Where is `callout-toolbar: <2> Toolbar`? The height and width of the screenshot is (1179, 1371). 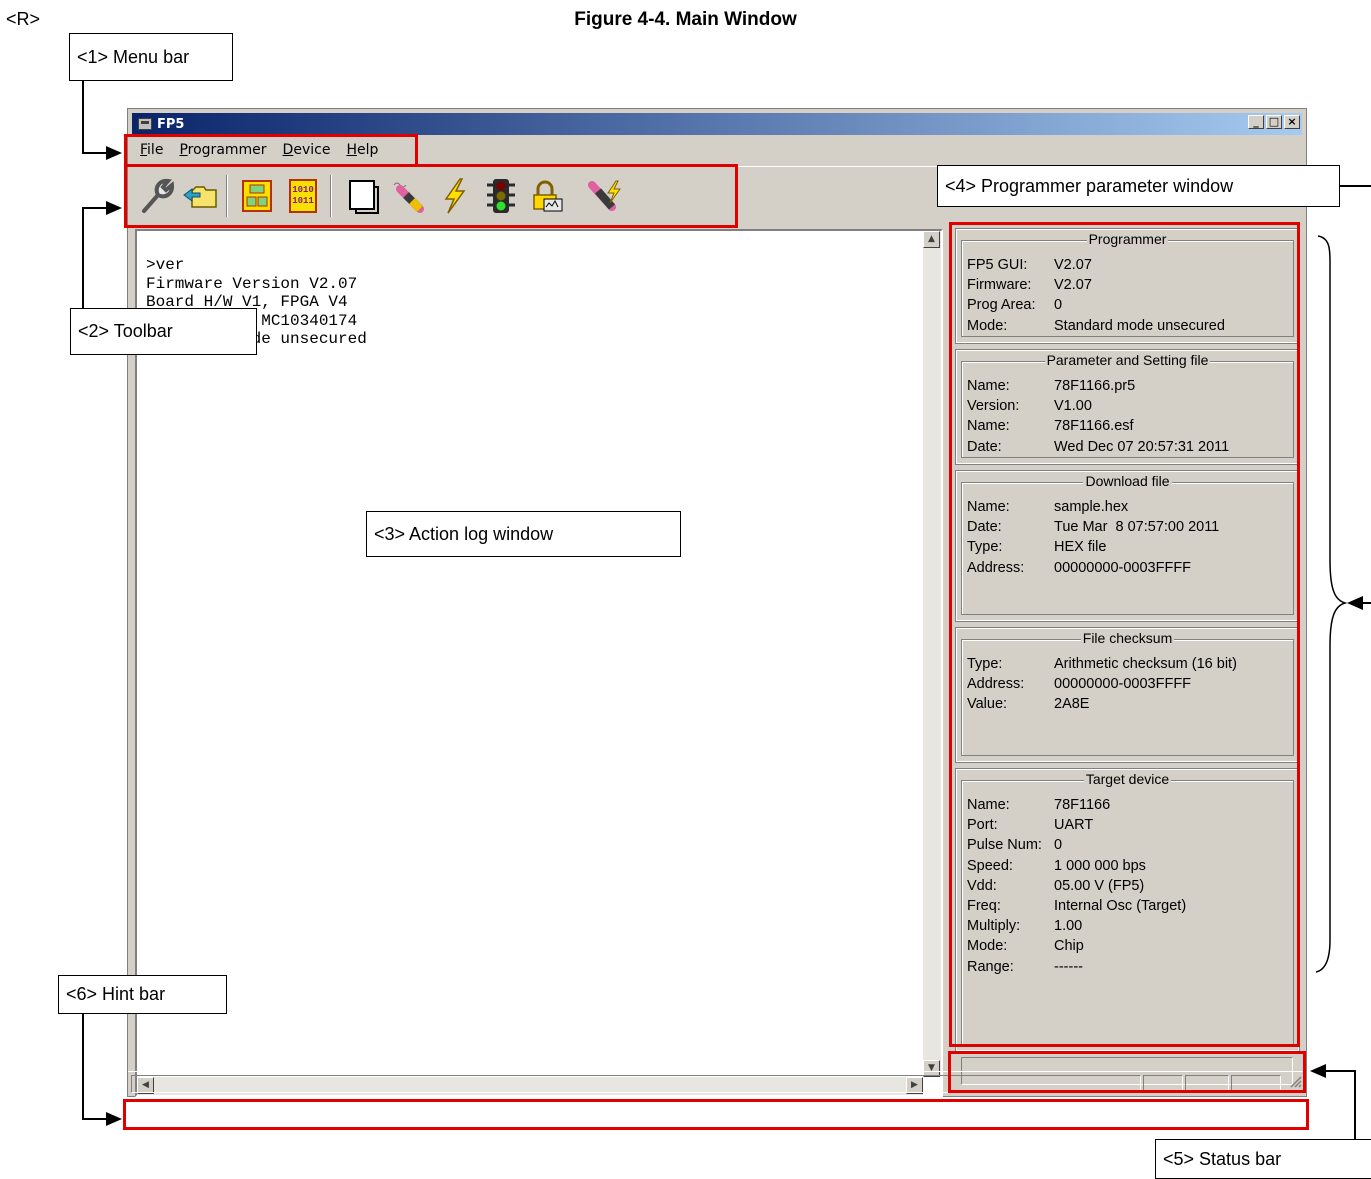
callout-toolbar: <2> Toolbar is located at coordinates (163, 331).